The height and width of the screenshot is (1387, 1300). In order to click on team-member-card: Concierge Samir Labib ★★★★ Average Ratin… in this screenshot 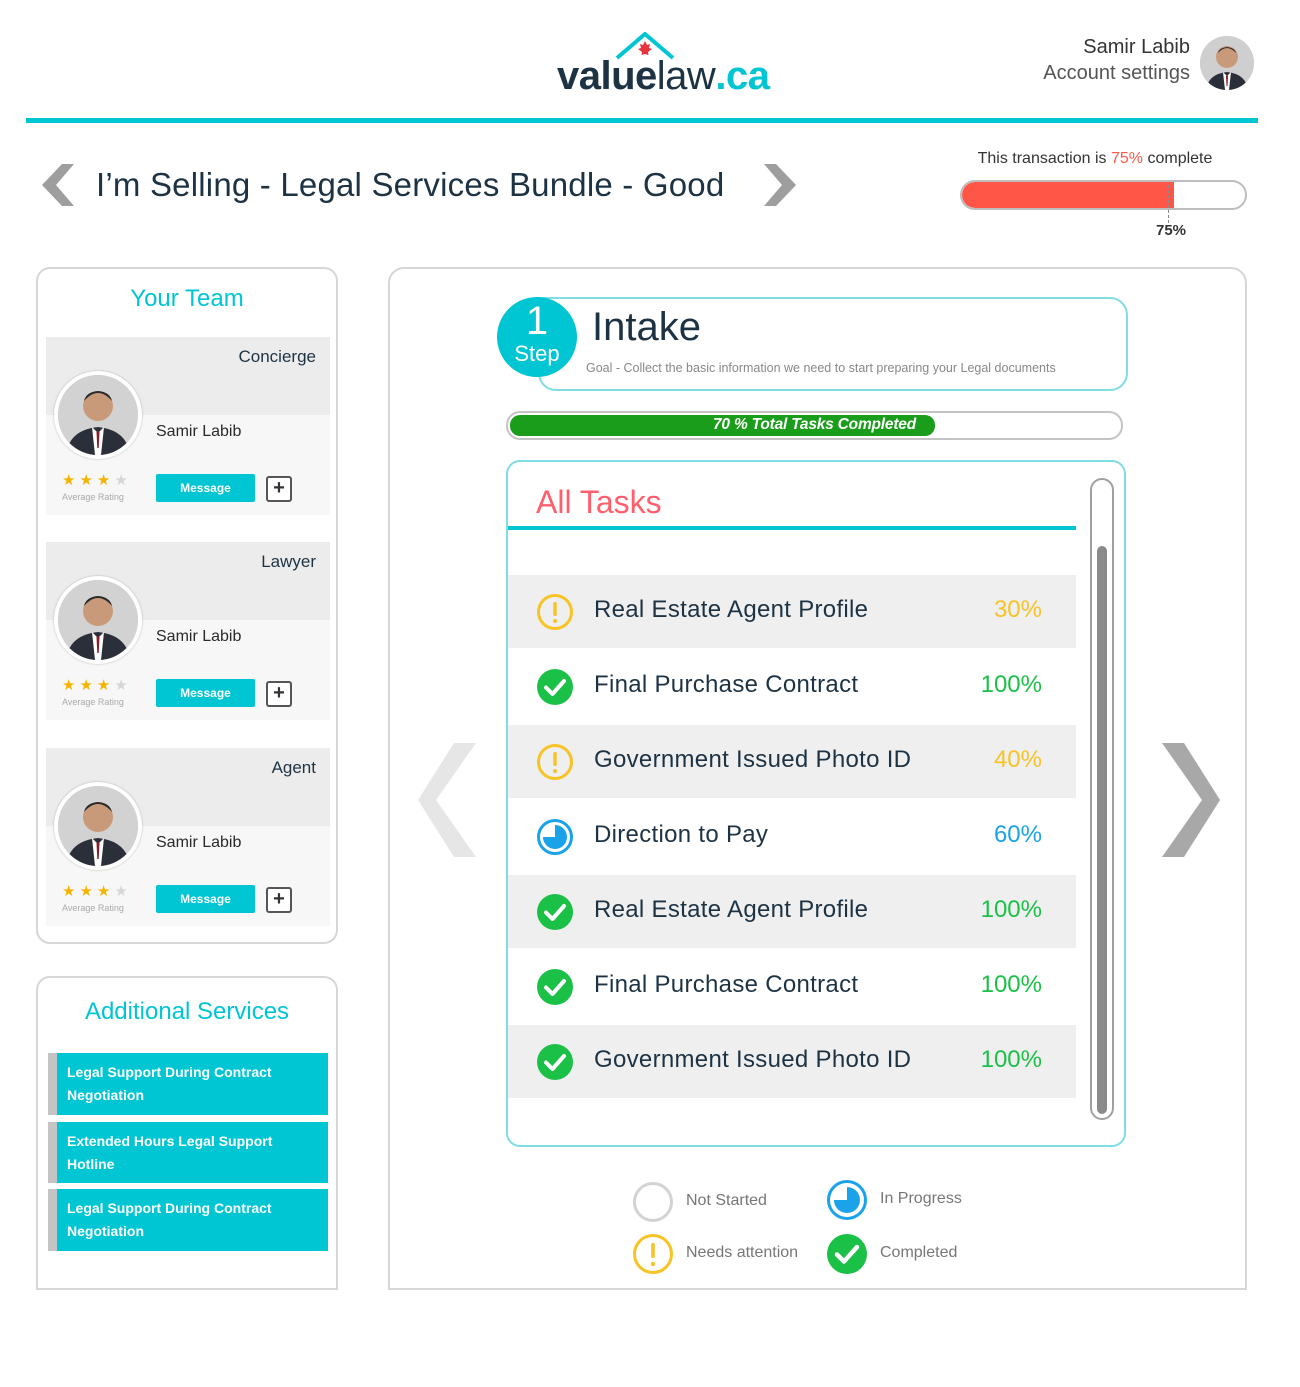, I will do `click(188, 426)`.